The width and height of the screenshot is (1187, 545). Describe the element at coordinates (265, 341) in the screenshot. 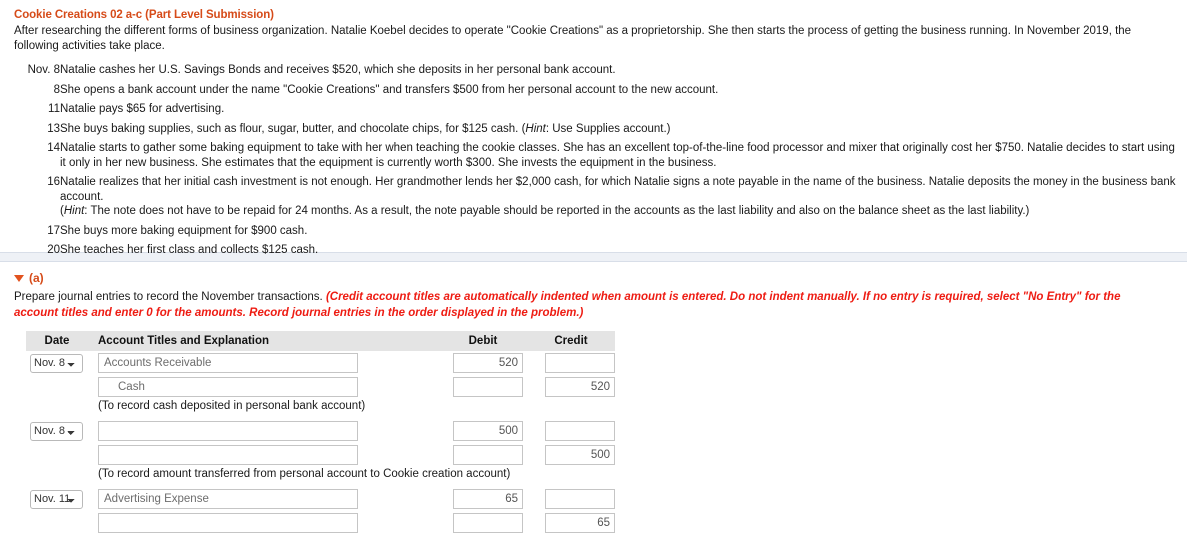

I see `column-header-account: Account Titles and Explanation` at that location.